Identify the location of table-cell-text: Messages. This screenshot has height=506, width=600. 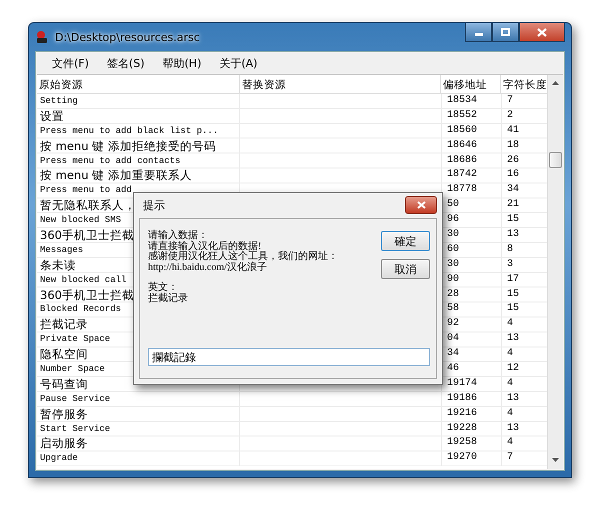
(61, 250).